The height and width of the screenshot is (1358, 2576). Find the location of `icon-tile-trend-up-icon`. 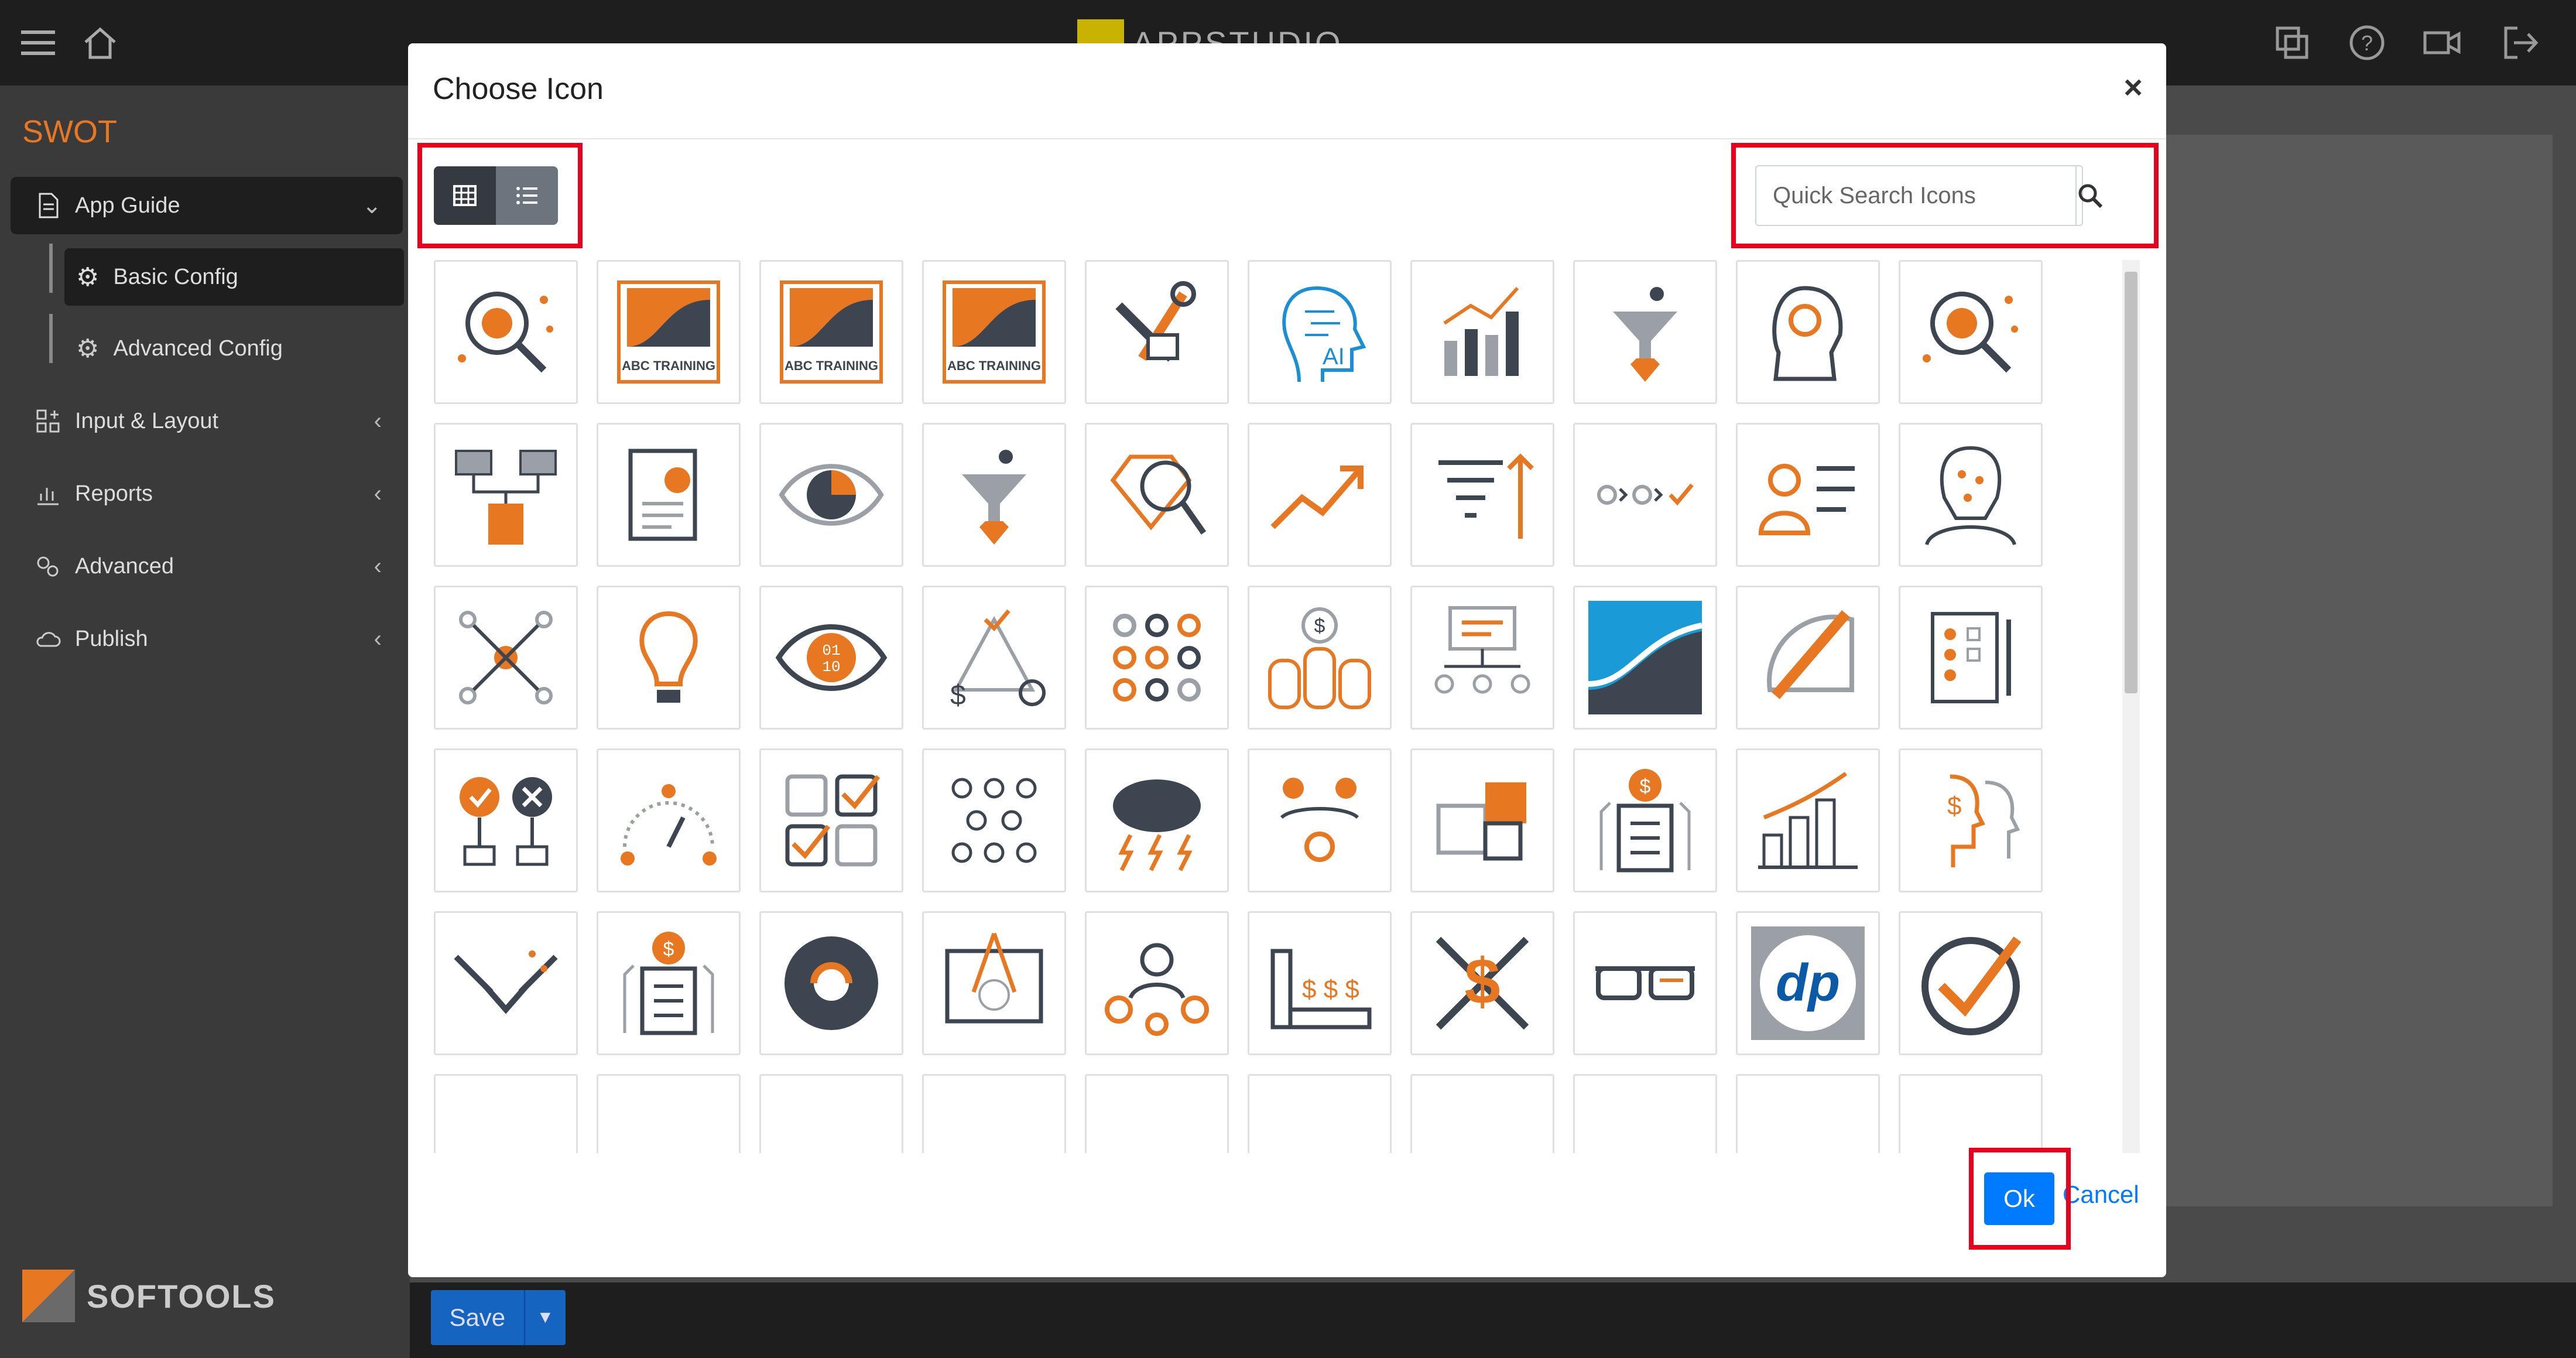

icon-tile-trend-up-icon is located at coordinates (1320, 495).